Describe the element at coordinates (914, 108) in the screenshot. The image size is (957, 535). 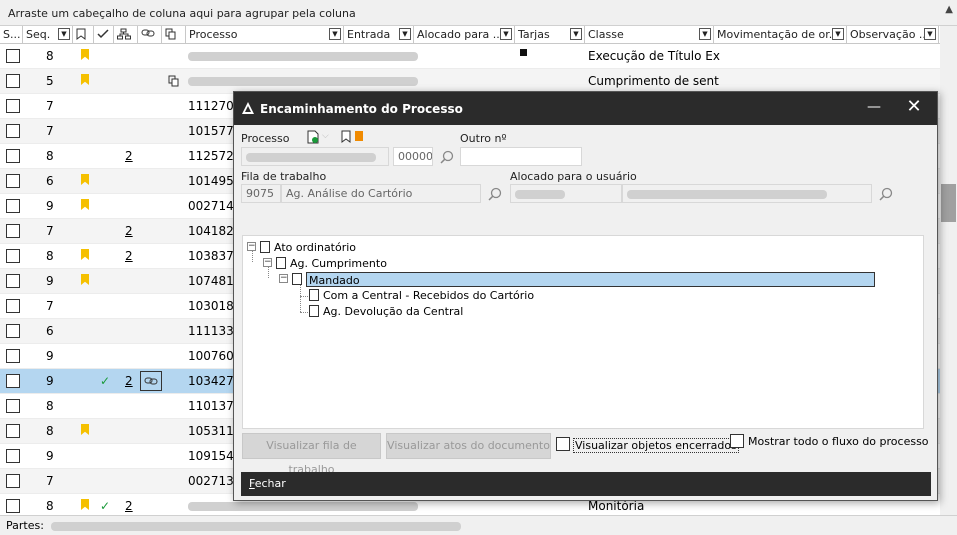
I see `close-button: ✕` at that location.